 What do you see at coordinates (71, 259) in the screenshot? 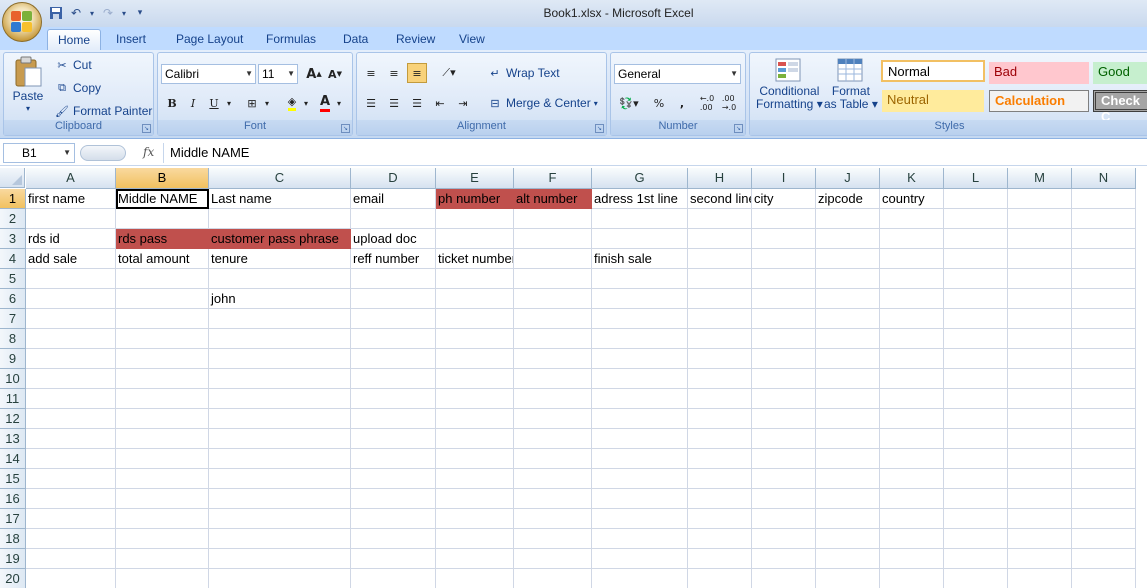
I see `cell-a4: add sale` at bounding box center [71, 259].